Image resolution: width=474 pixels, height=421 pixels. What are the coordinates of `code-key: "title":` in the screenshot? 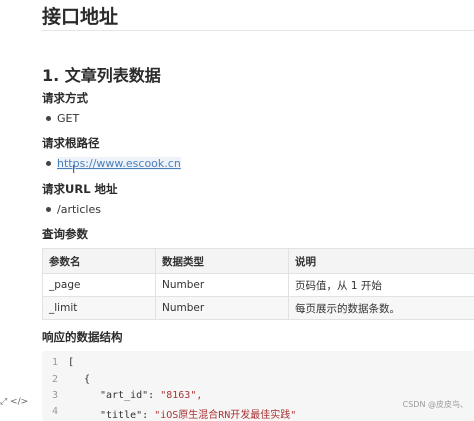 It's located at (127, 415).